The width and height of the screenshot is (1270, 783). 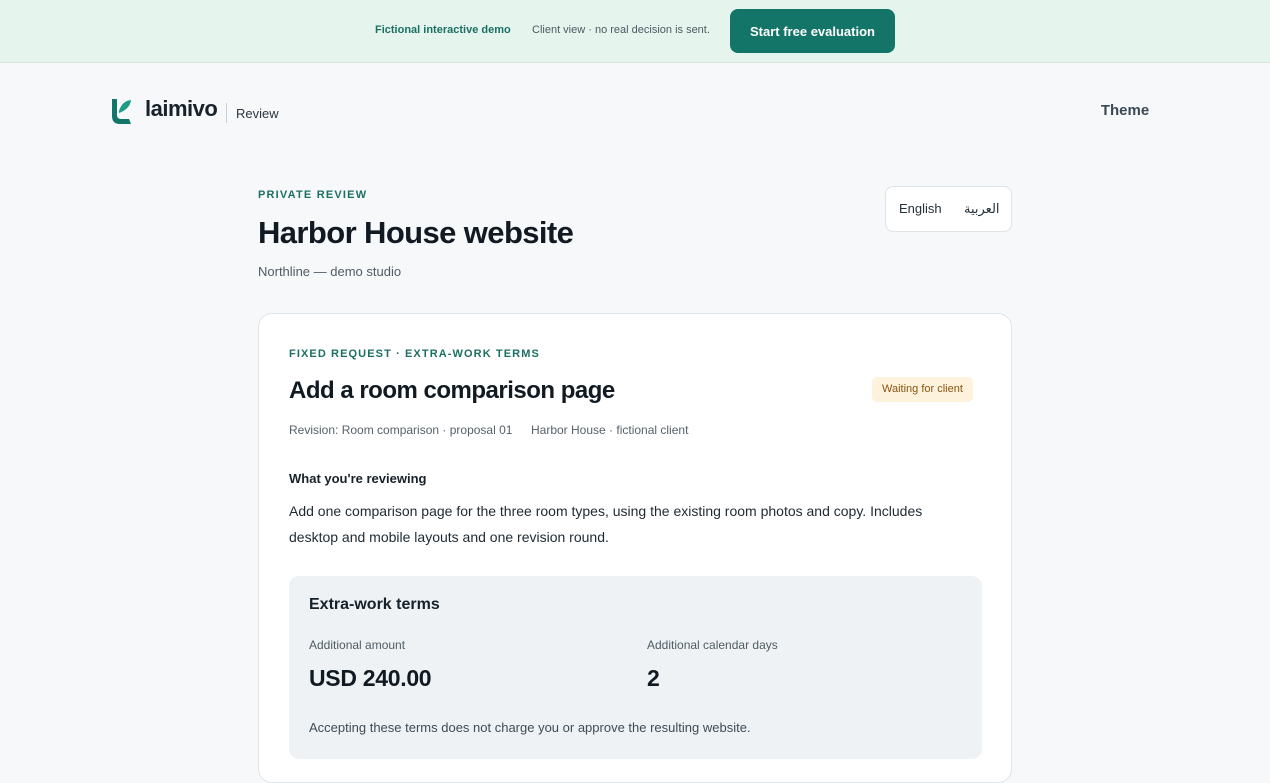 What do you see at coordinates (452, 390) in the screenshot?
I see `request-title: Add a room comparison page` at bounding box center [452, 390].